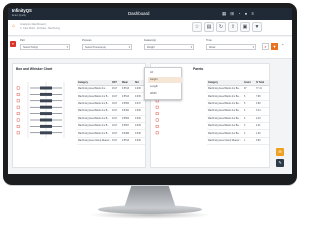  I want to click on process-select: Select Process(es) ▾, so click(107, 47).